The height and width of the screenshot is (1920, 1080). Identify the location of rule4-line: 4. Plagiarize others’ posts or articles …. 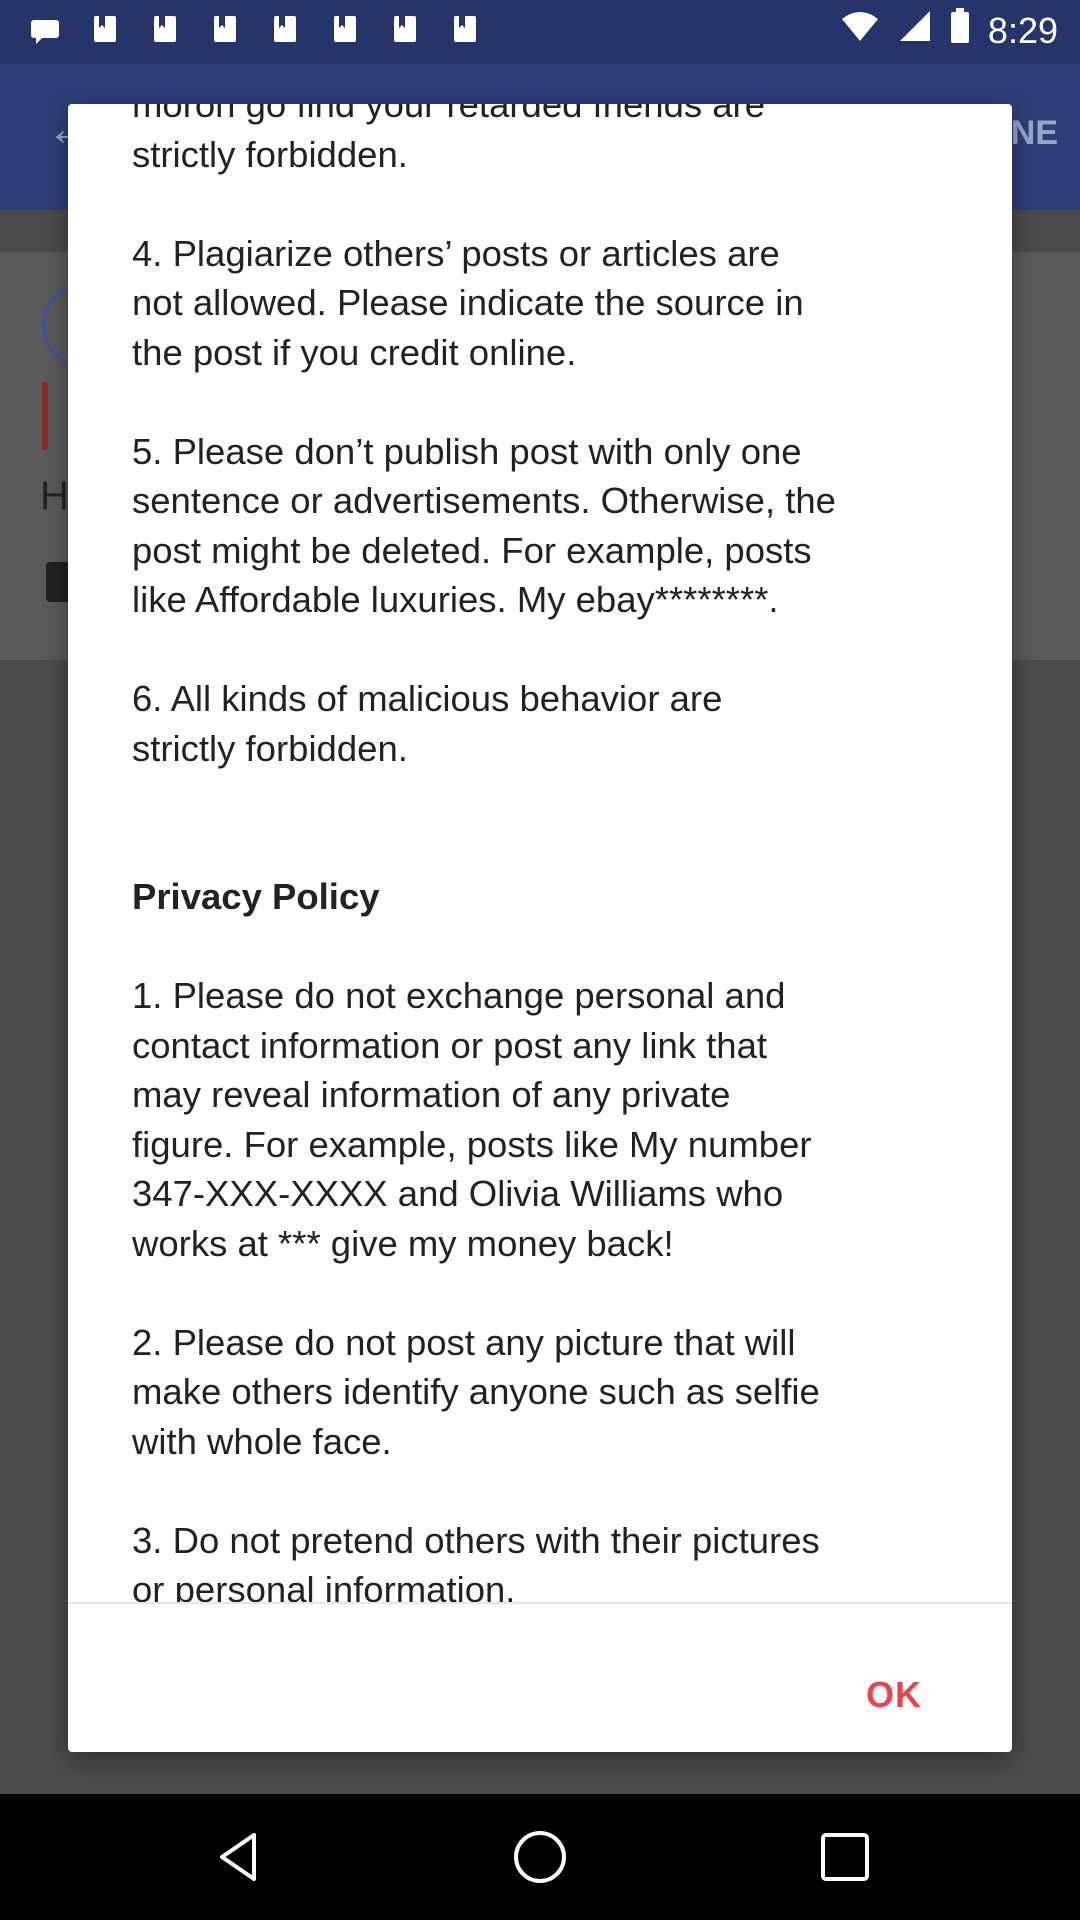
(456, 253).